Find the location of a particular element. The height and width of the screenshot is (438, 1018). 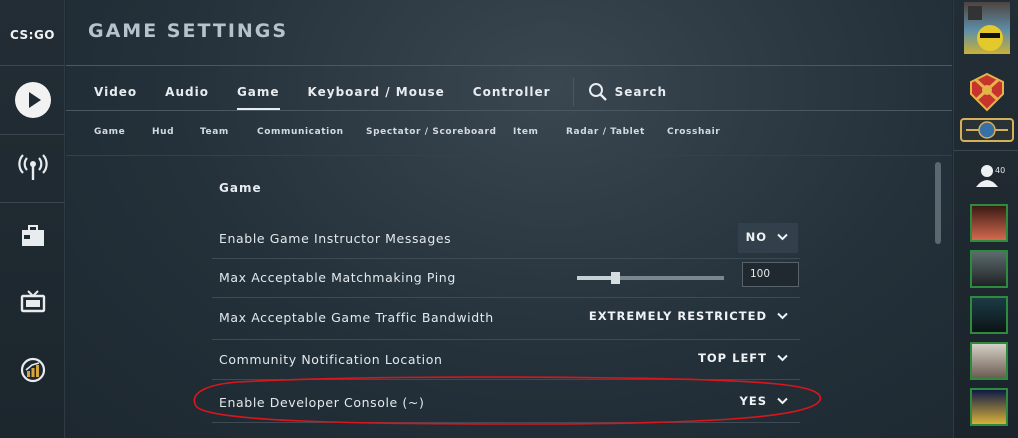

tab-audio: Audio is located at coordinates (187, 92).